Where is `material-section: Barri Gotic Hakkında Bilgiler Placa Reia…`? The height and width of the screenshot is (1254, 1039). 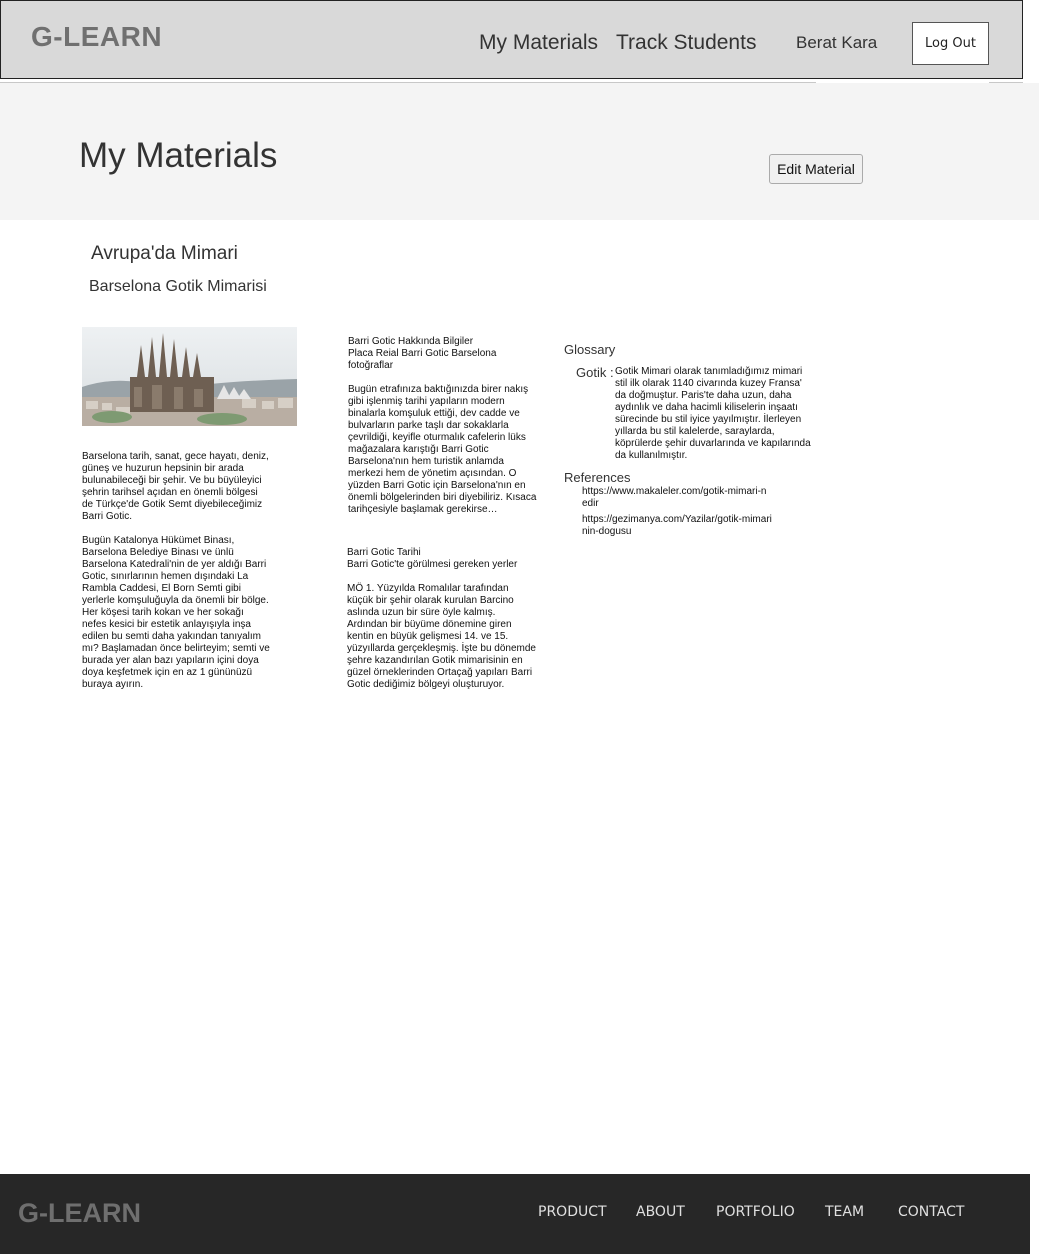
material-section: Barri Gotic Hakkında Bilgiler Placa Reia… is located at coordinates (442, 425).